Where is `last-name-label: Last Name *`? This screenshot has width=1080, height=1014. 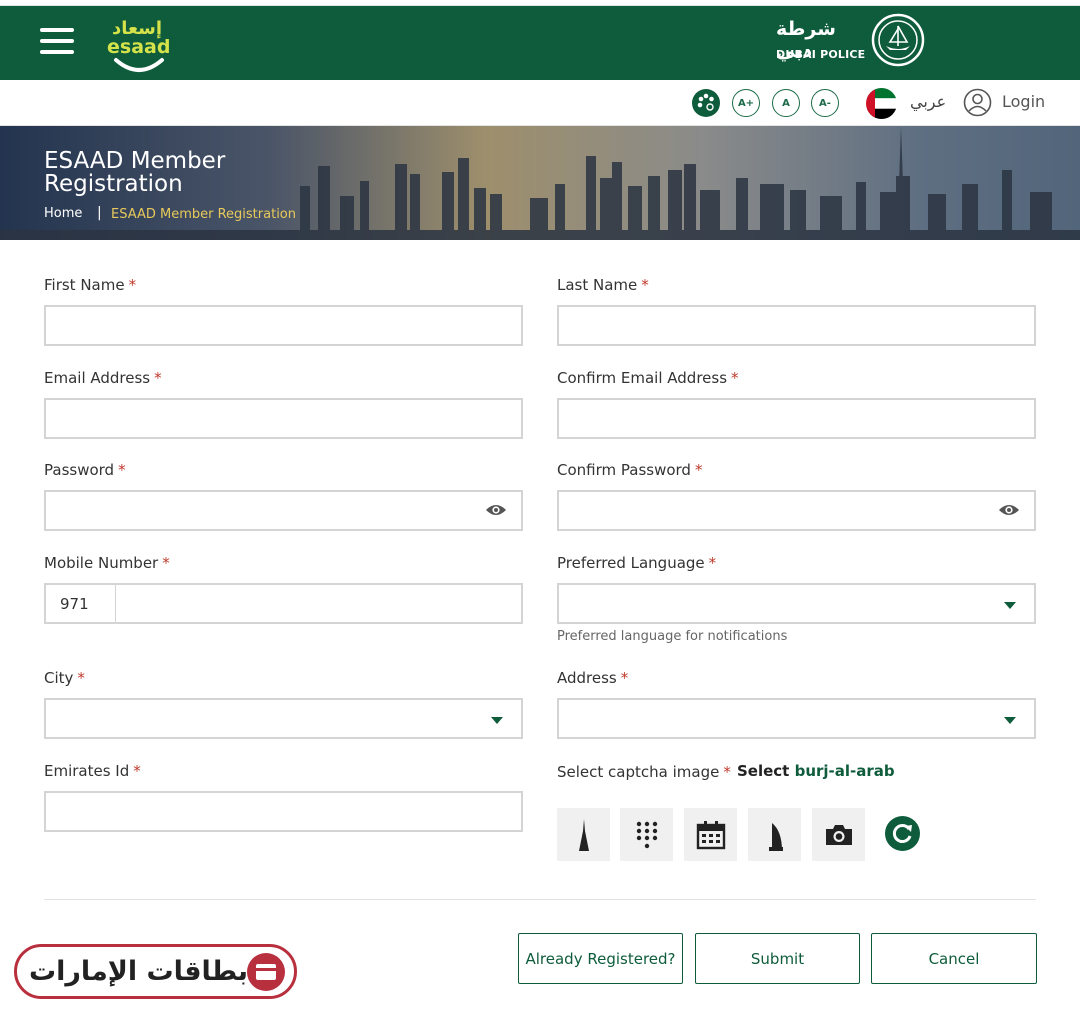 last-name-label: Last Name * is located at coordinates (603, 285).